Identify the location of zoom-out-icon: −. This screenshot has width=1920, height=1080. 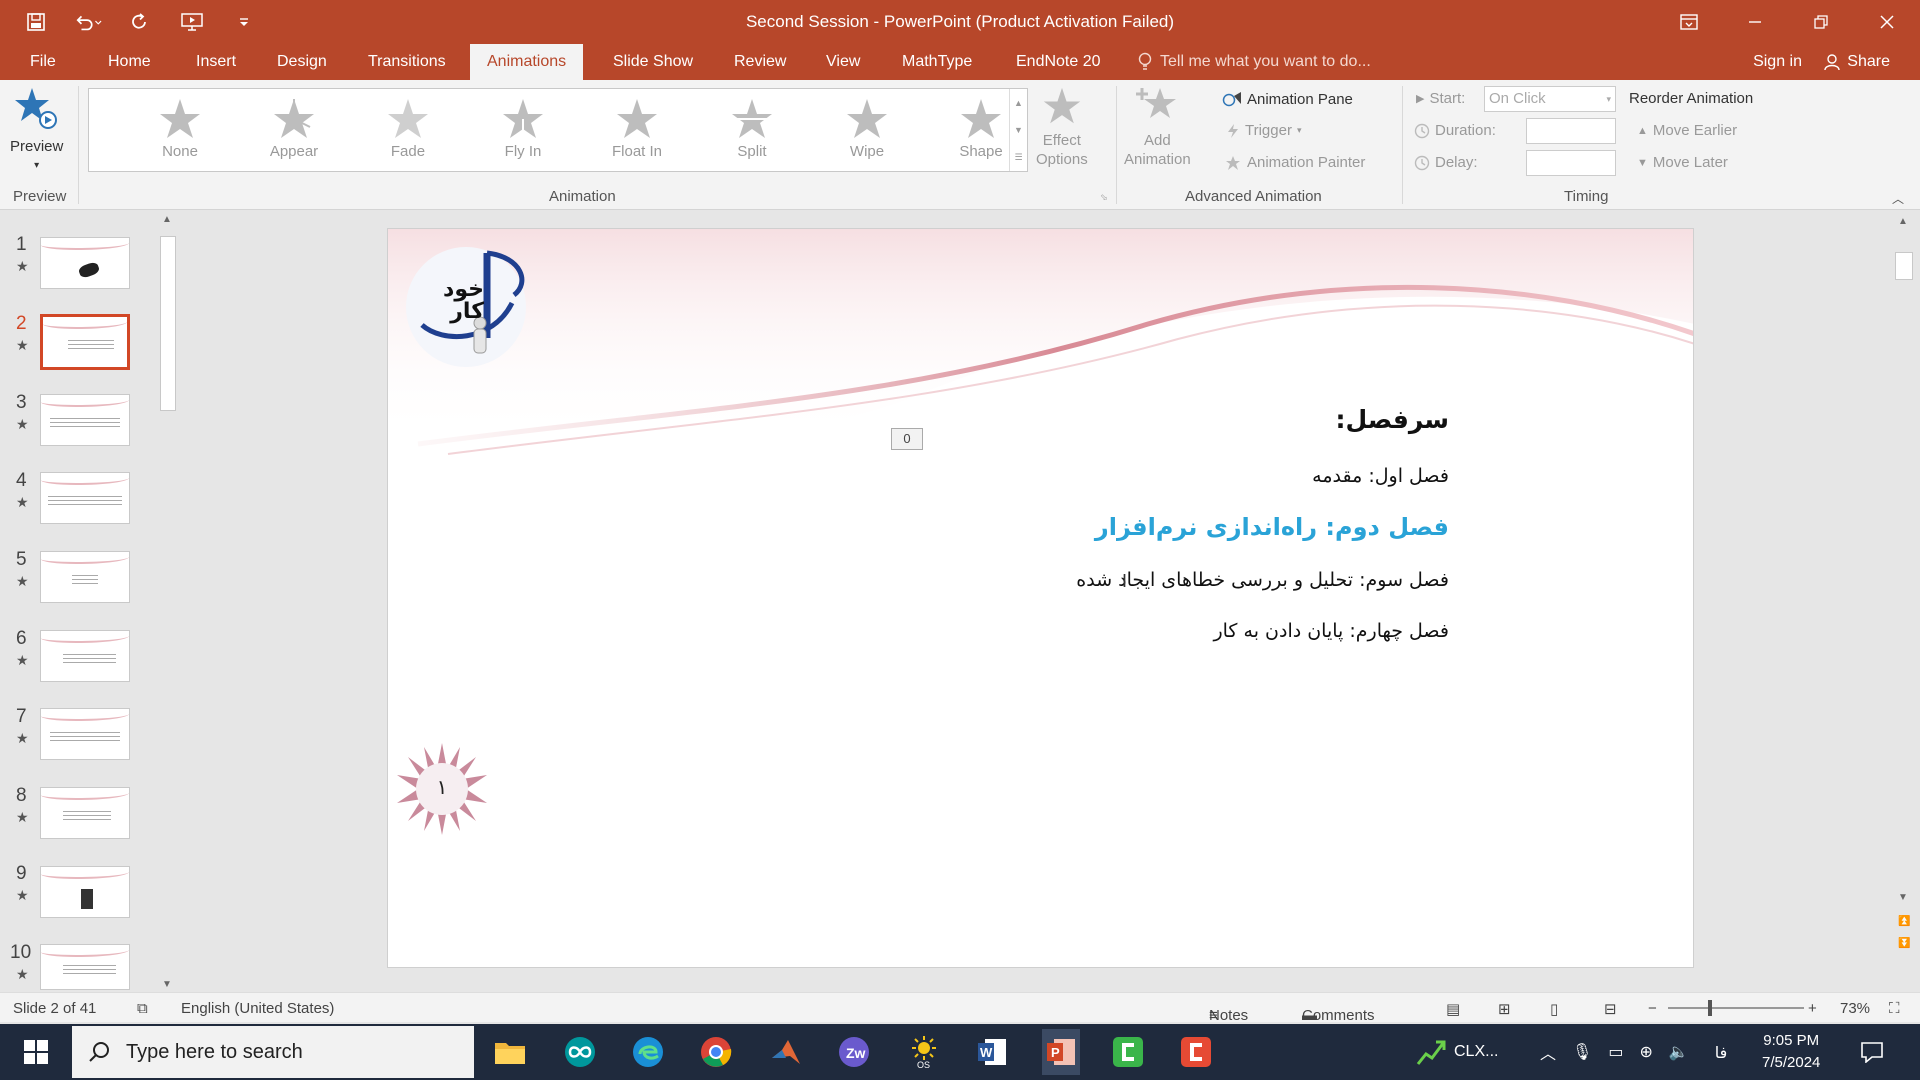
(1652, 1008).